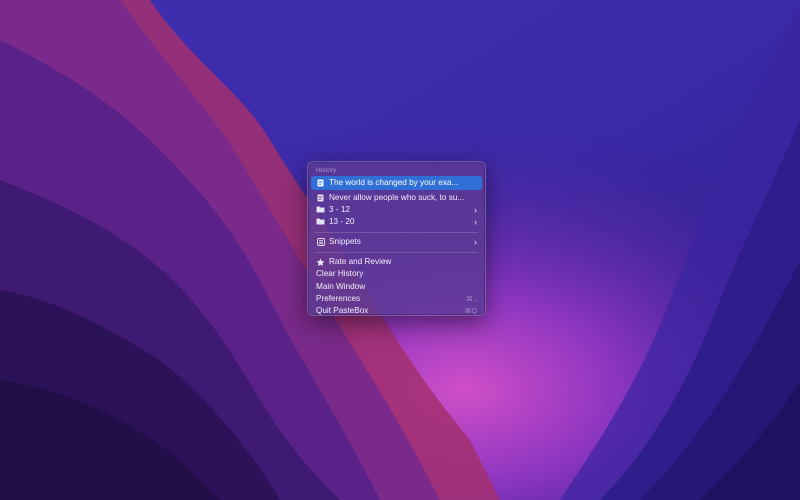 This screenshot has width=800, height=500. What do you see at coordinates (338, 298) in the screenshot?
I see `preferences-label: Preferences` at bounding box center [338, 298].